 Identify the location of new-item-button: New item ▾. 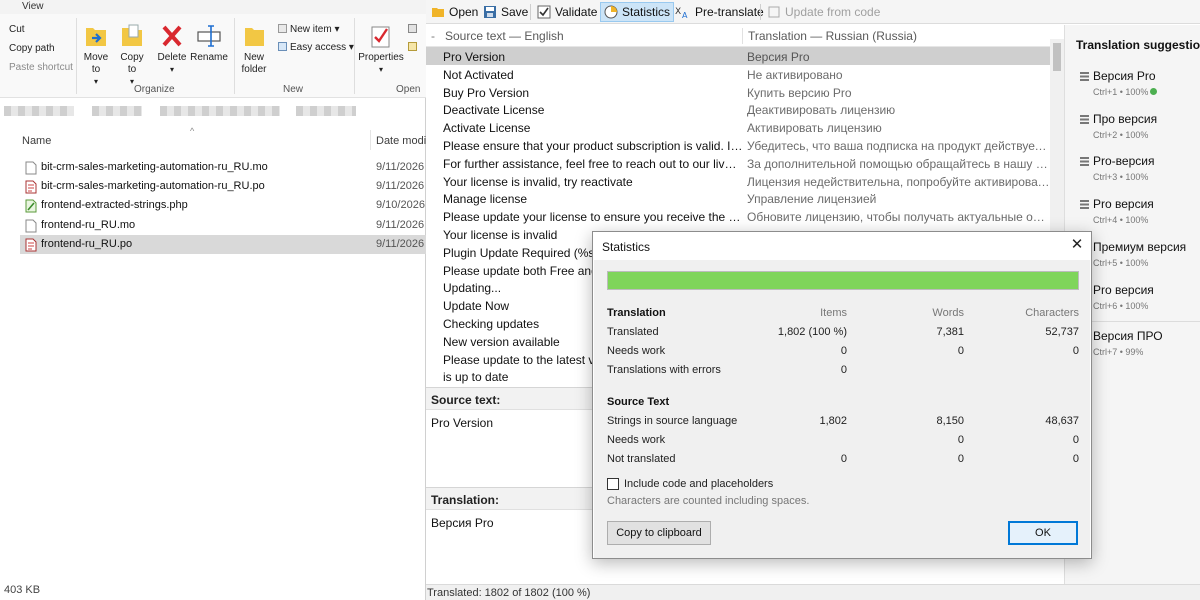
(309, 29).